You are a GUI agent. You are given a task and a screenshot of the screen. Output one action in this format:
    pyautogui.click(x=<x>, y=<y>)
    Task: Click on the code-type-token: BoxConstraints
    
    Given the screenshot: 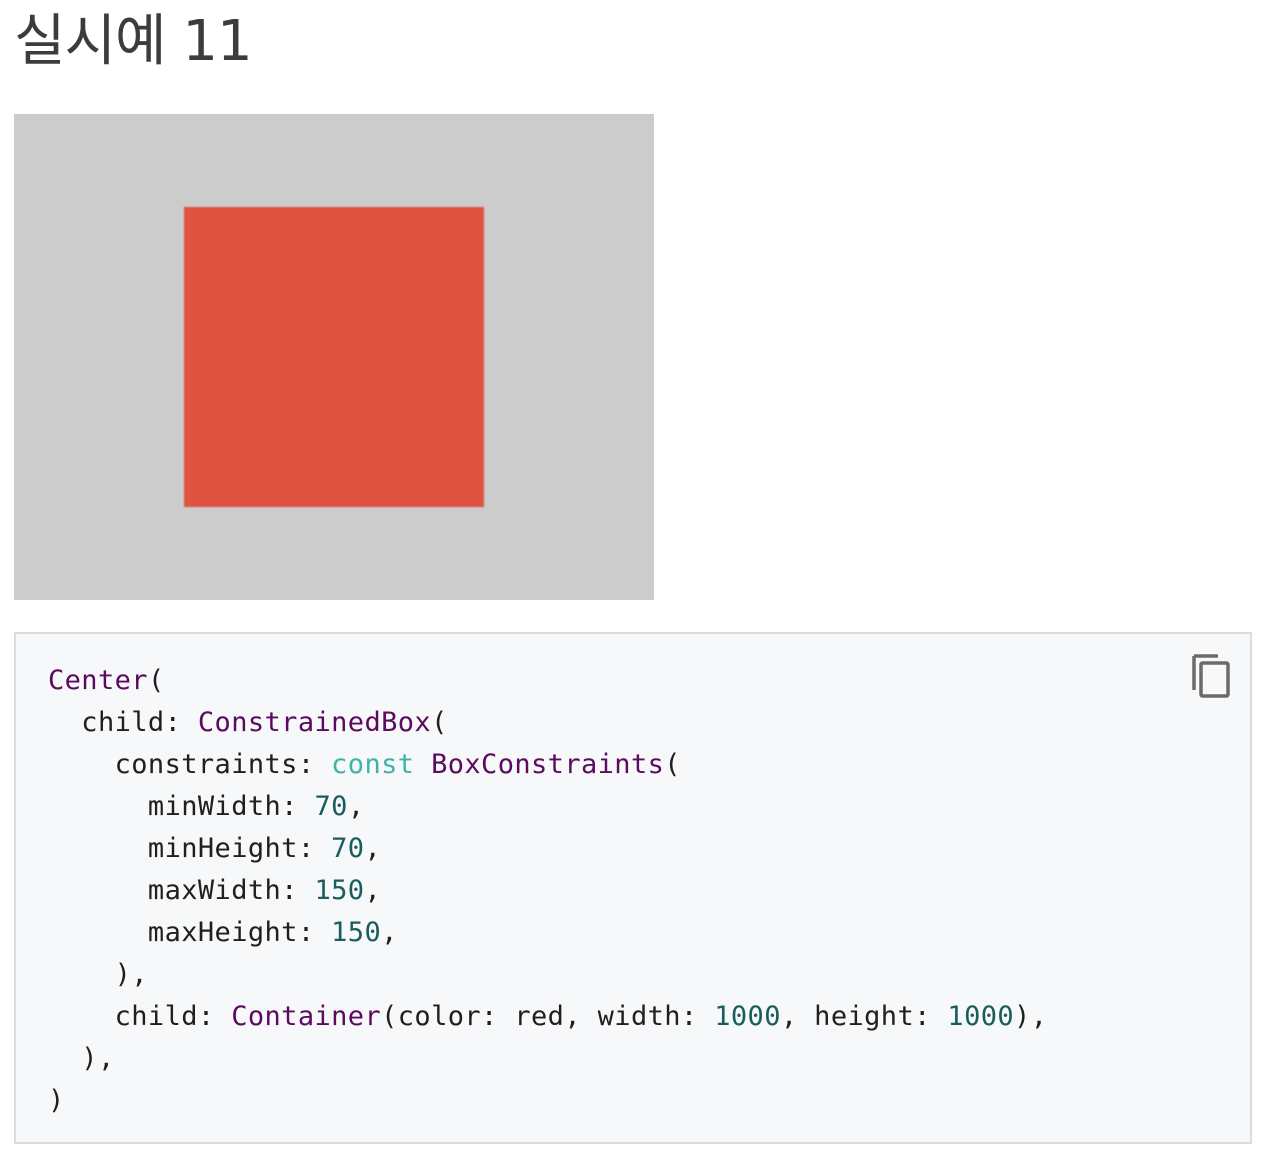 What is the action you would take?
    pyautogui.click(x=548, y=764)
    